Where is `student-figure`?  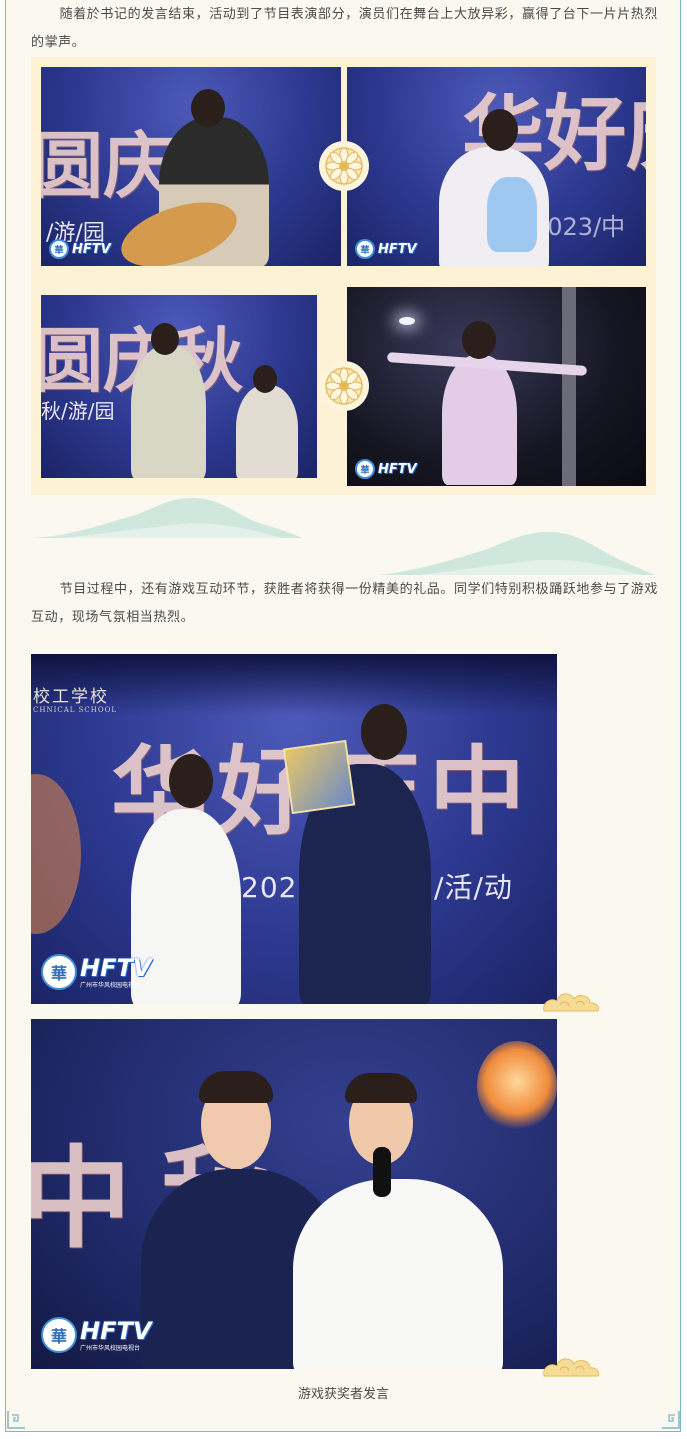
student-figure is located at coordinates (398, 1274).